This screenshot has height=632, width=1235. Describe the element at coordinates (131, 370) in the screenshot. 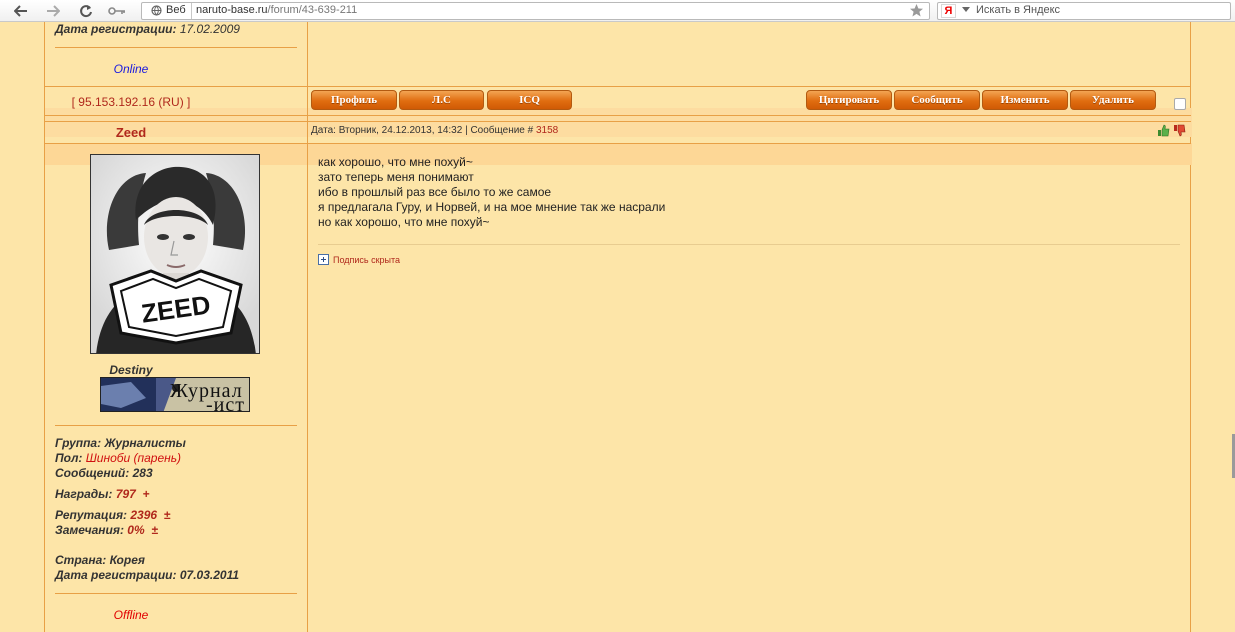

I see `user-rank: Destiny` at that location.